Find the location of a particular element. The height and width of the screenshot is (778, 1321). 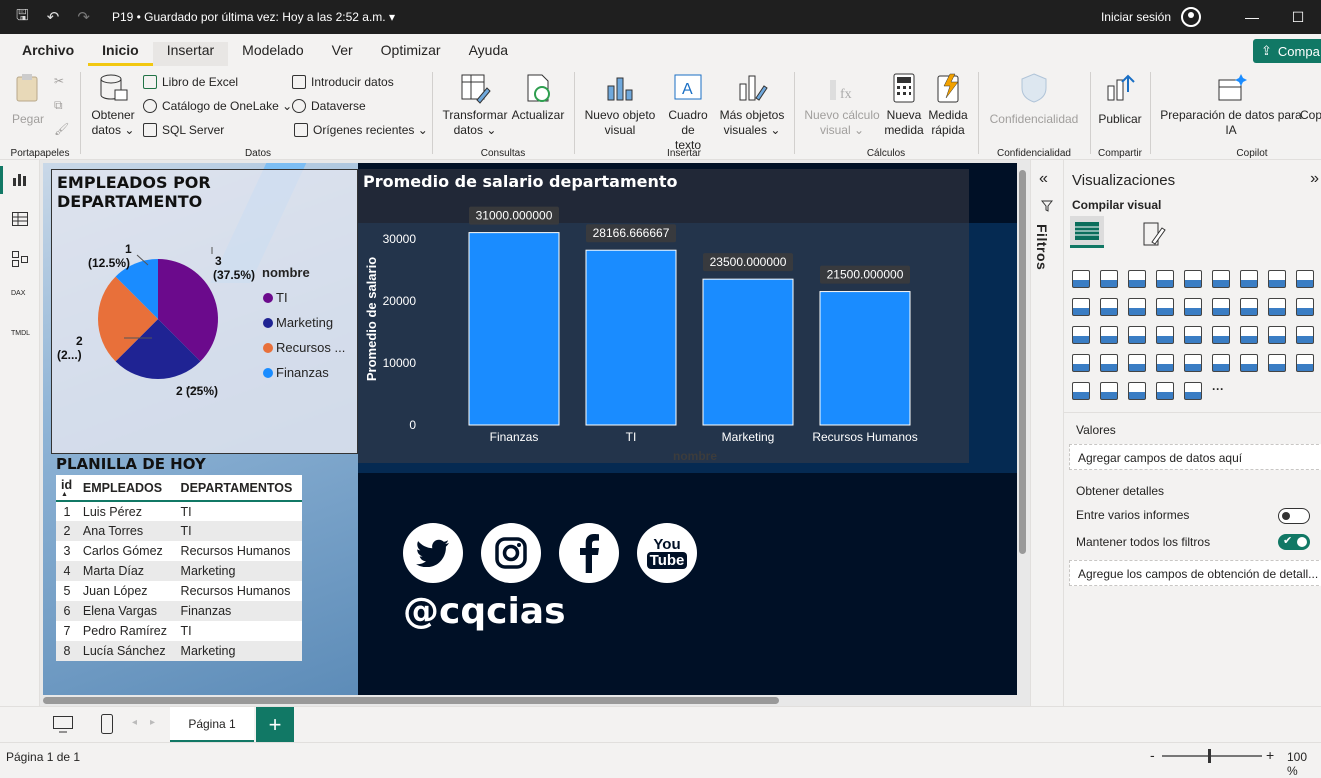

zoom-slider is located at coordinates (1212, 756).